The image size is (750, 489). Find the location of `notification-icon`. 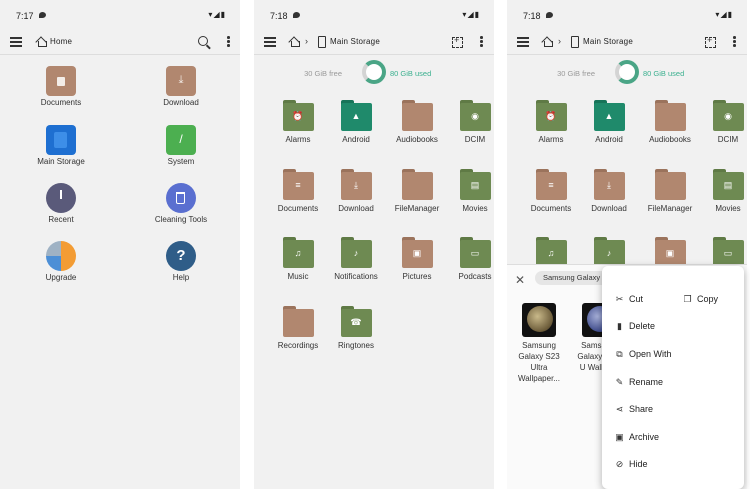

notification-icon is located at coordinates (296, 15).